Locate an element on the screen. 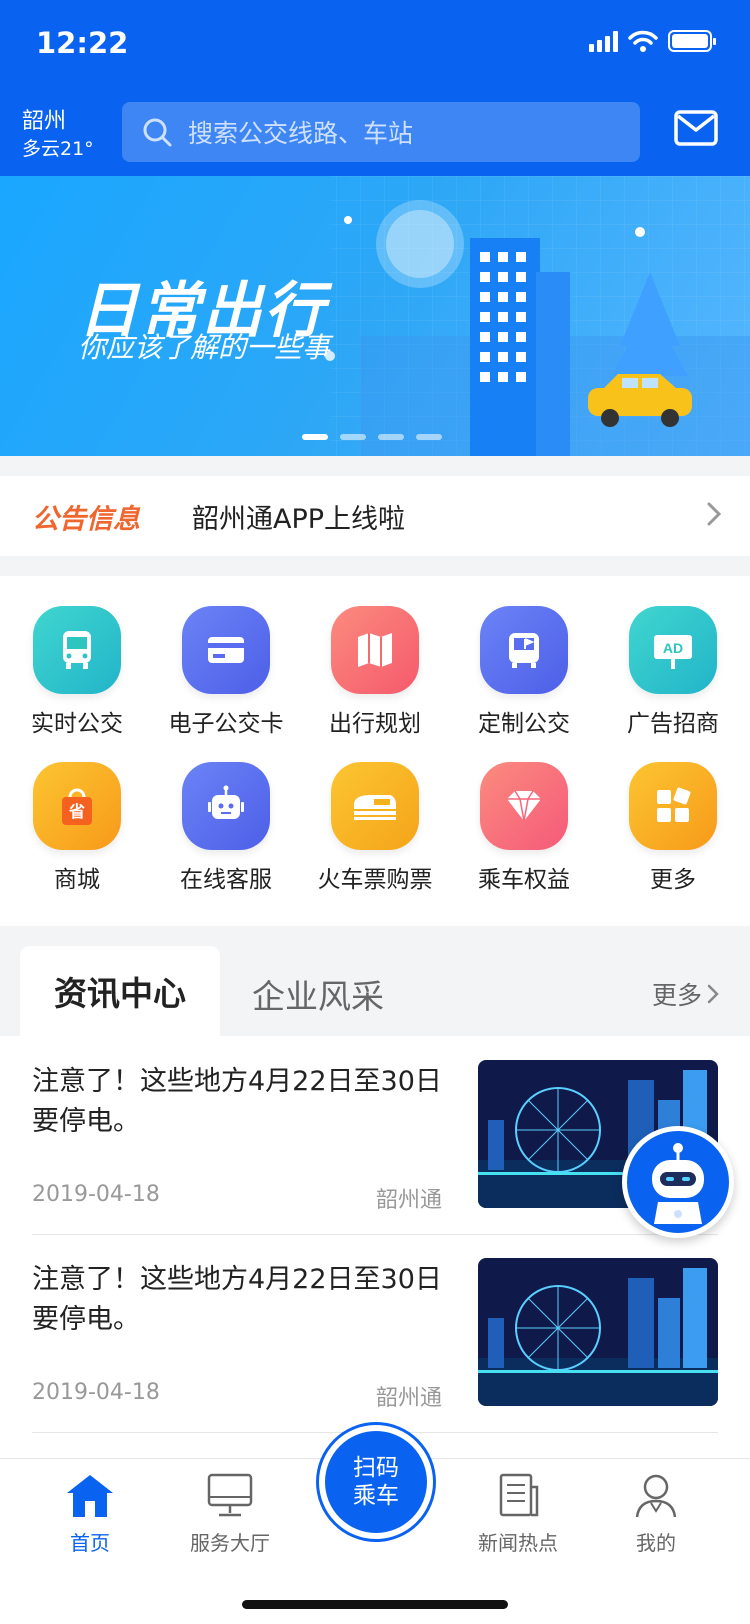  tab-mine: 我的 is located at coordinates (656, 1513).